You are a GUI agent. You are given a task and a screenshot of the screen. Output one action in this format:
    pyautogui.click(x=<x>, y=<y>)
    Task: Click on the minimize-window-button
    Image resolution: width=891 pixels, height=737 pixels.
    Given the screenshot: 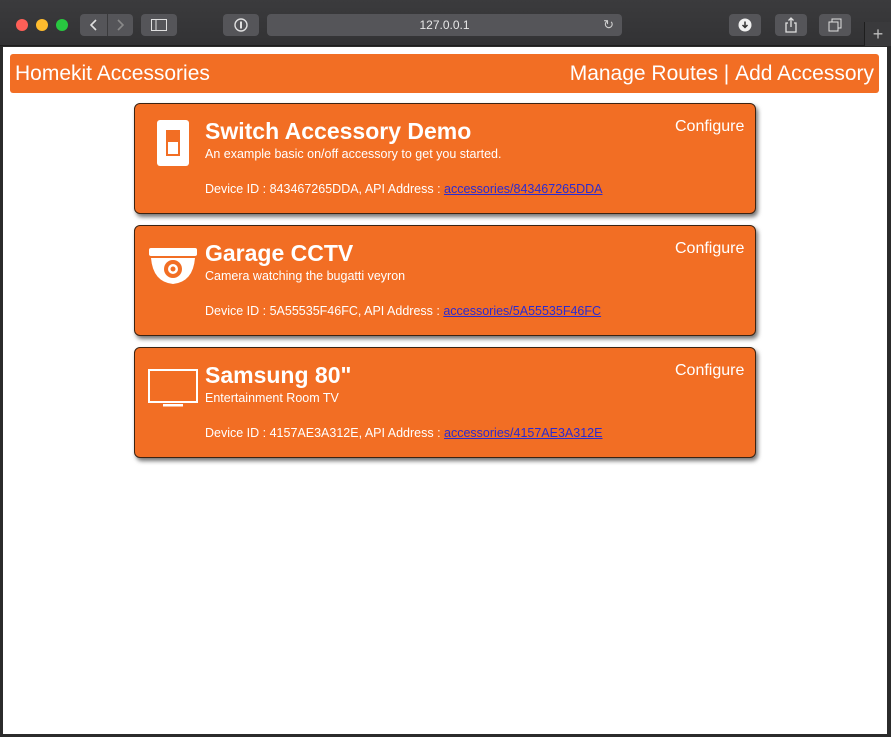 What is the action you would take?
    pyautogui.click(x=42, y=25)
    